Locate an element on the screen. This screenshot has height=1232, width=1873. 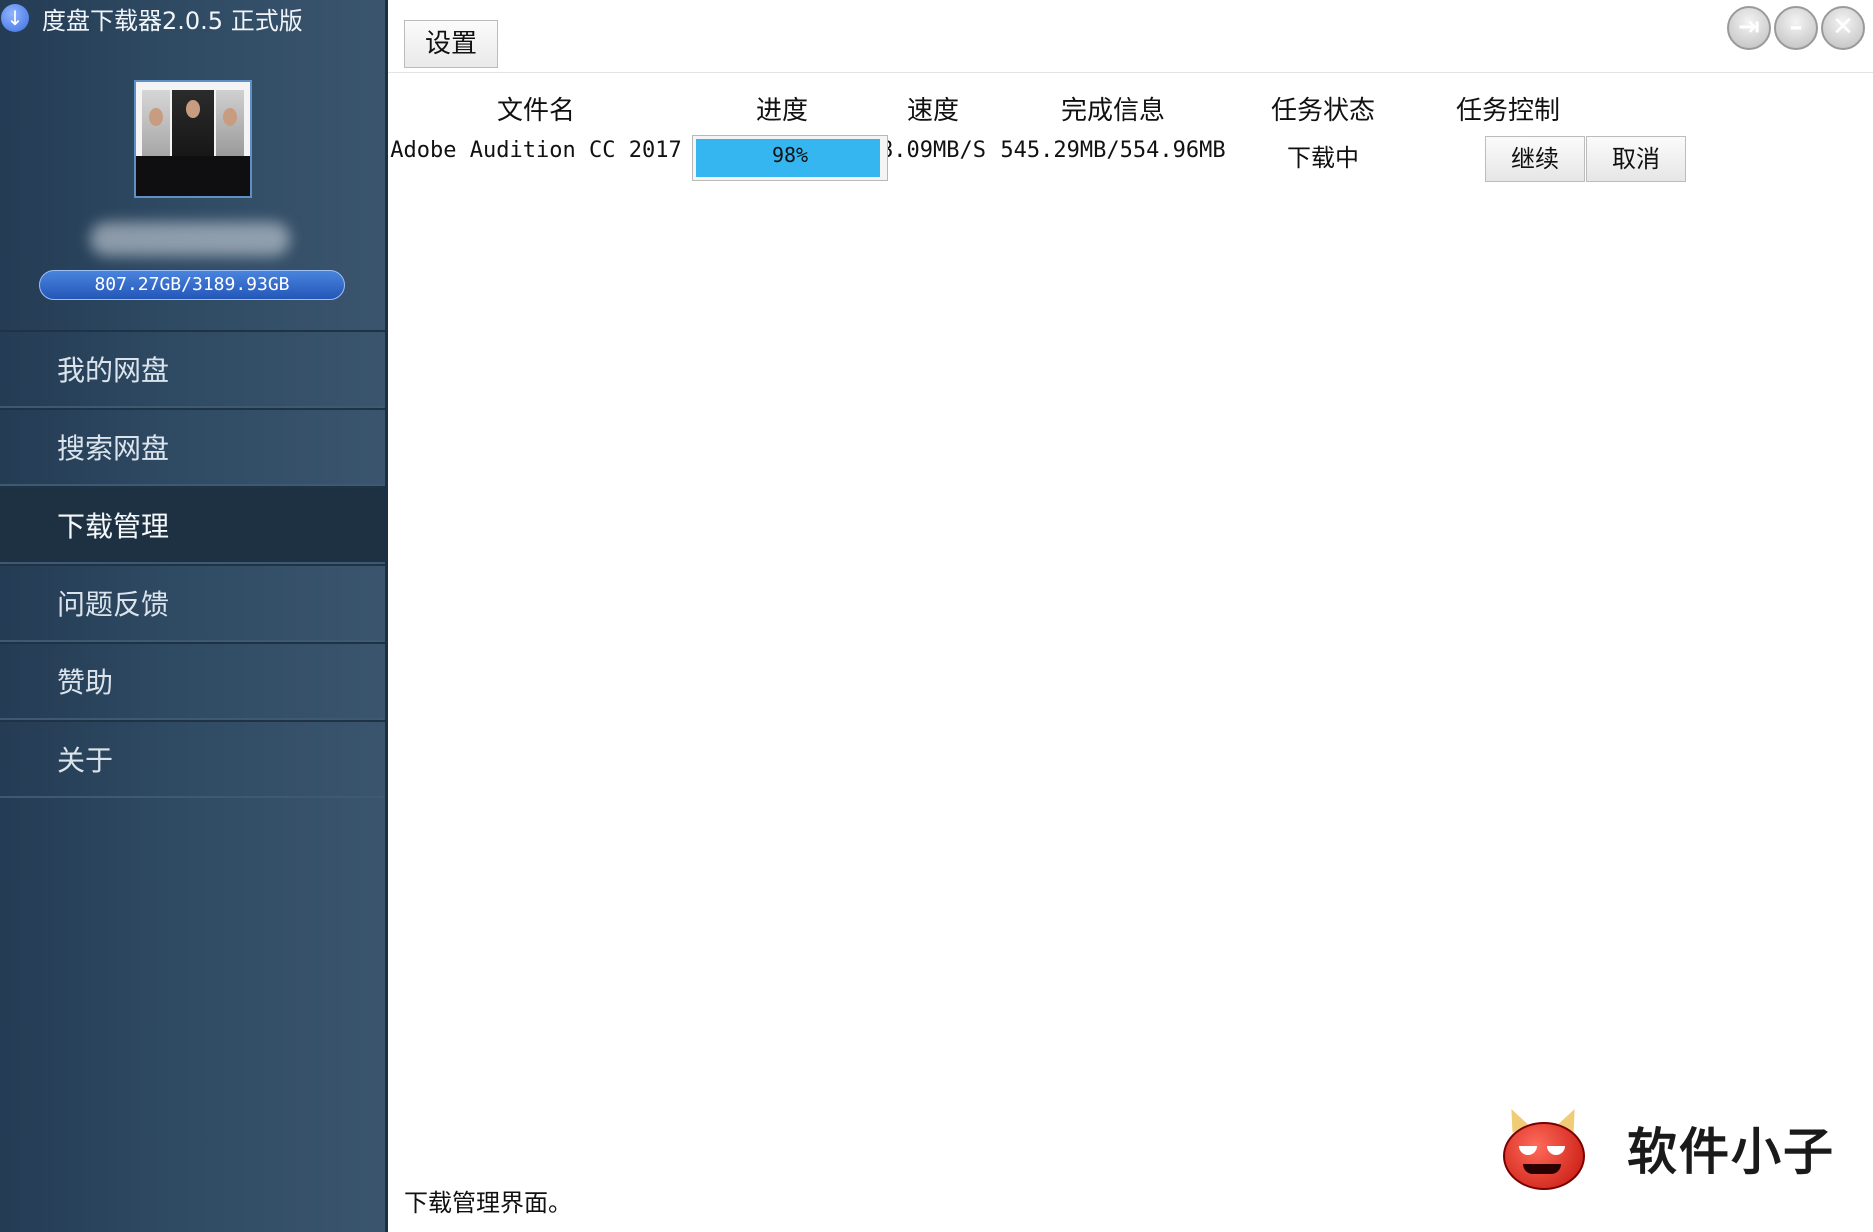
column-header-control: 任务控制 is located at coordinates (1507, 111).